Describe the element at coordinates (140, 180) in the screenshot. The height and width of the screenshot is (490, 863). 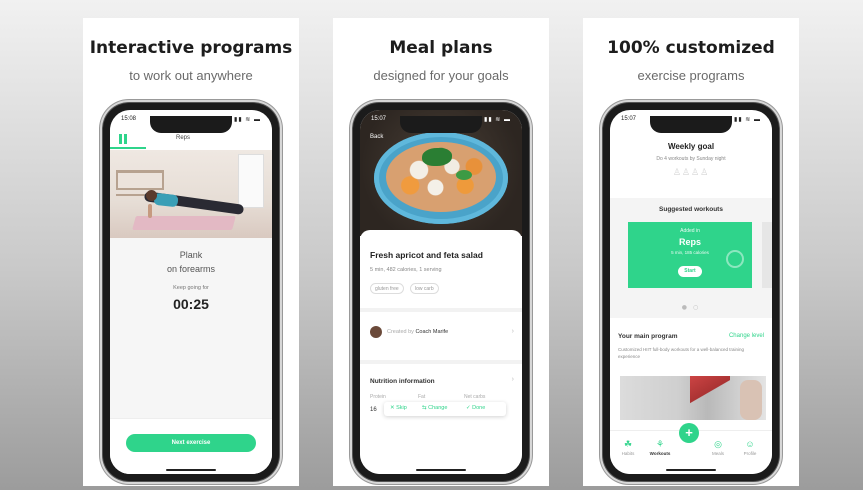
I see `photo-shelf` at that location.